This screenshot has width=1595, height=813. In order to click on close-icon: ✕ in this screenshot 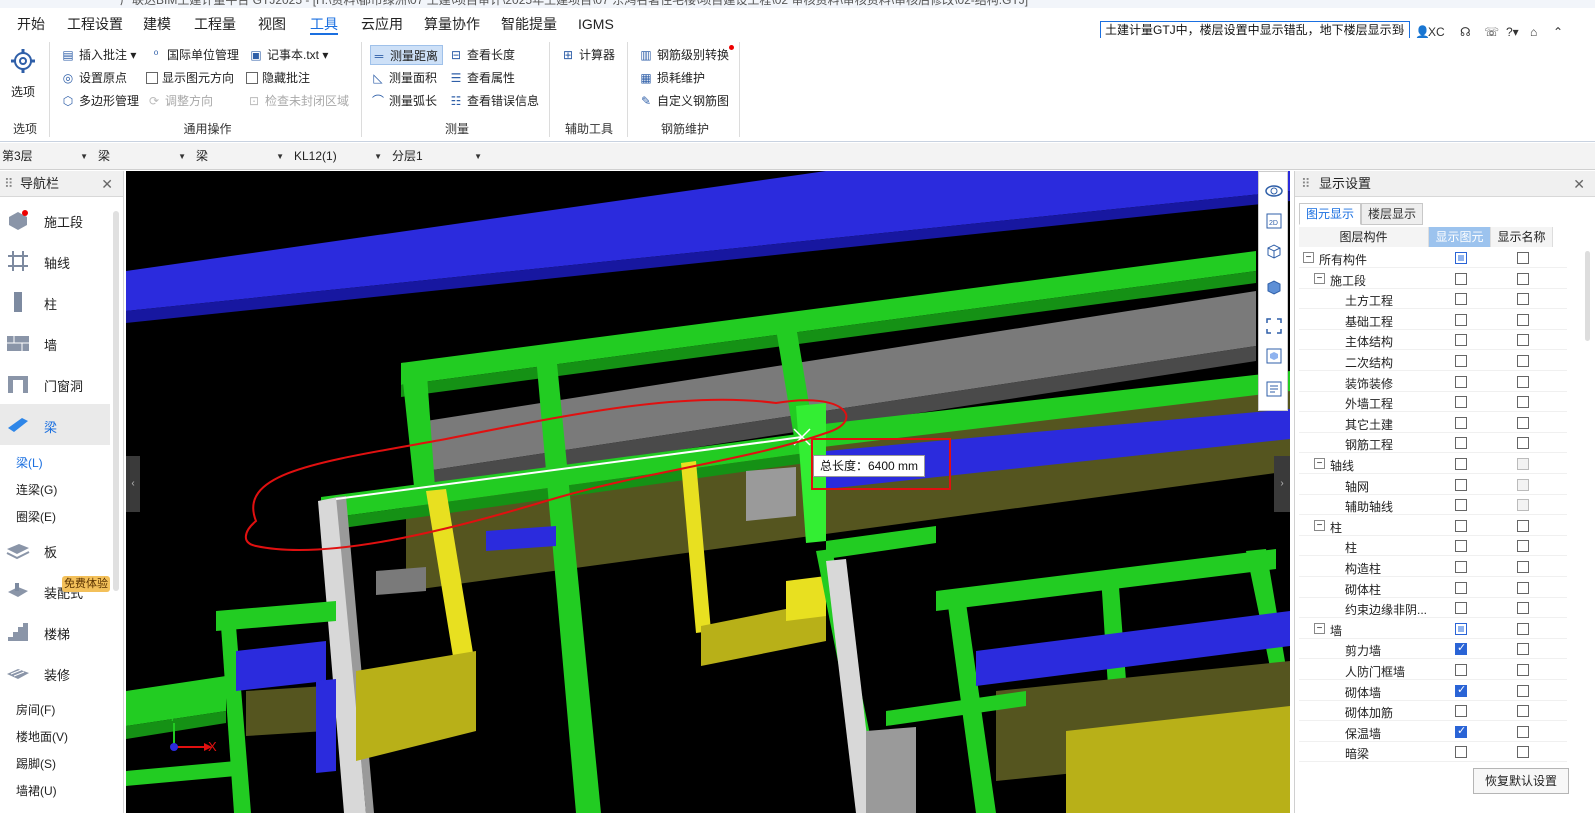, I will do `click(1579, 184)`.